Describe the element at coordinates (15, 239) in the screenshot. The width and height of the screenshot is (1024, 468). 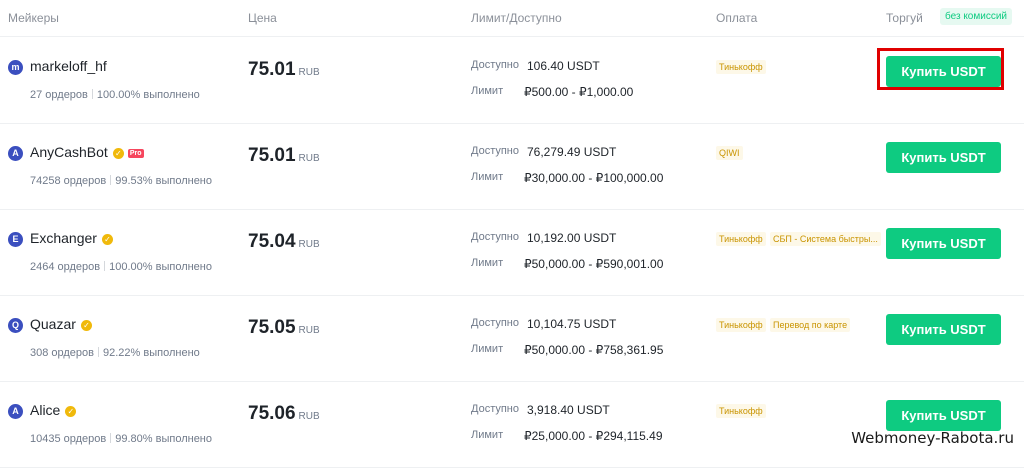
I see `user-avatar-icon: E` at that location.